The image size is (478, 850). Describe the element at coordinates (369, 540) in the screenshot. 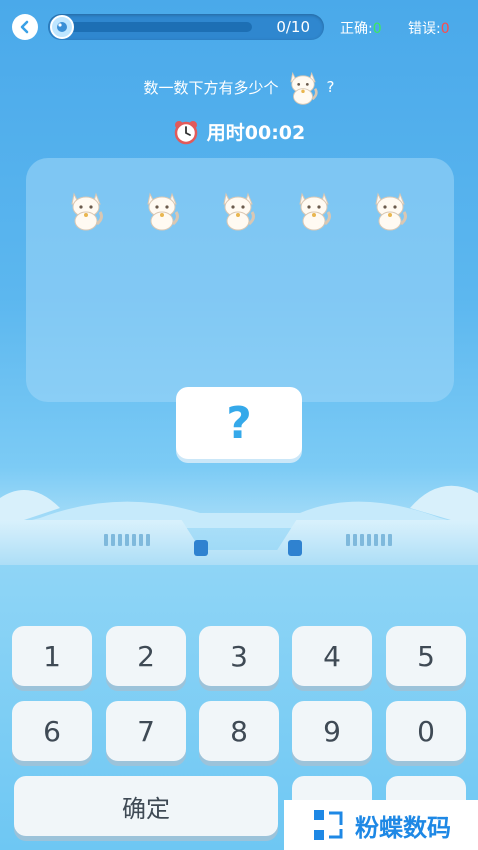

I see `right-vent` at that location.